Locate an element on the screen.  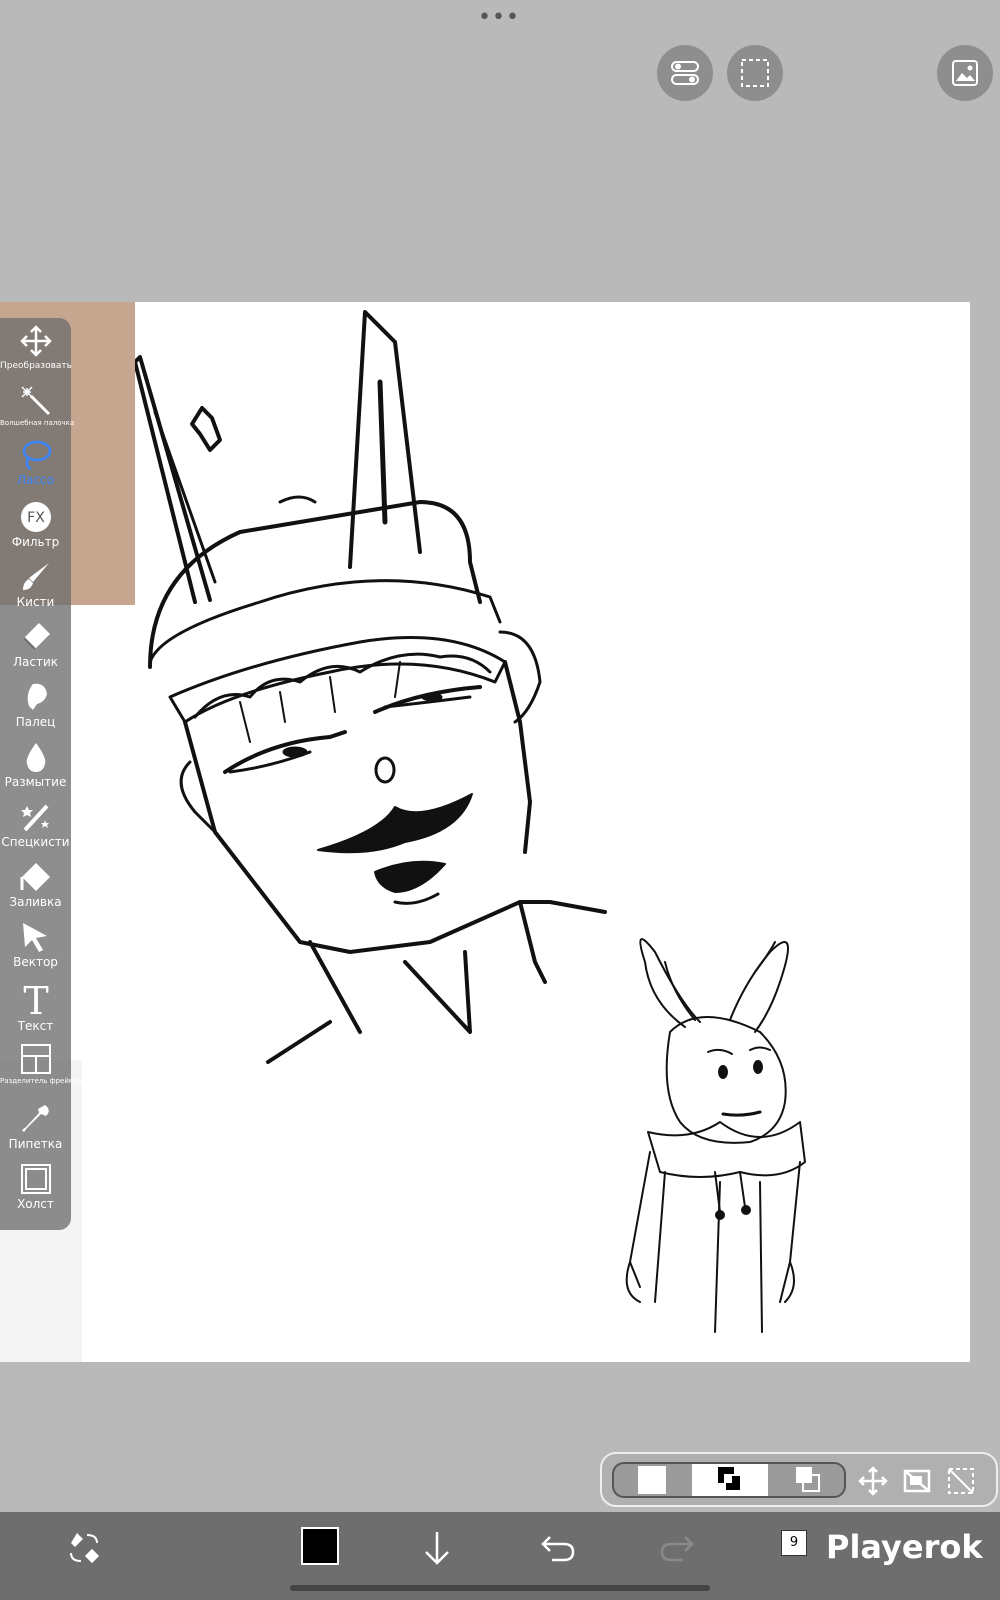
tool-label: Заливка is located at coordinates (35, 902).